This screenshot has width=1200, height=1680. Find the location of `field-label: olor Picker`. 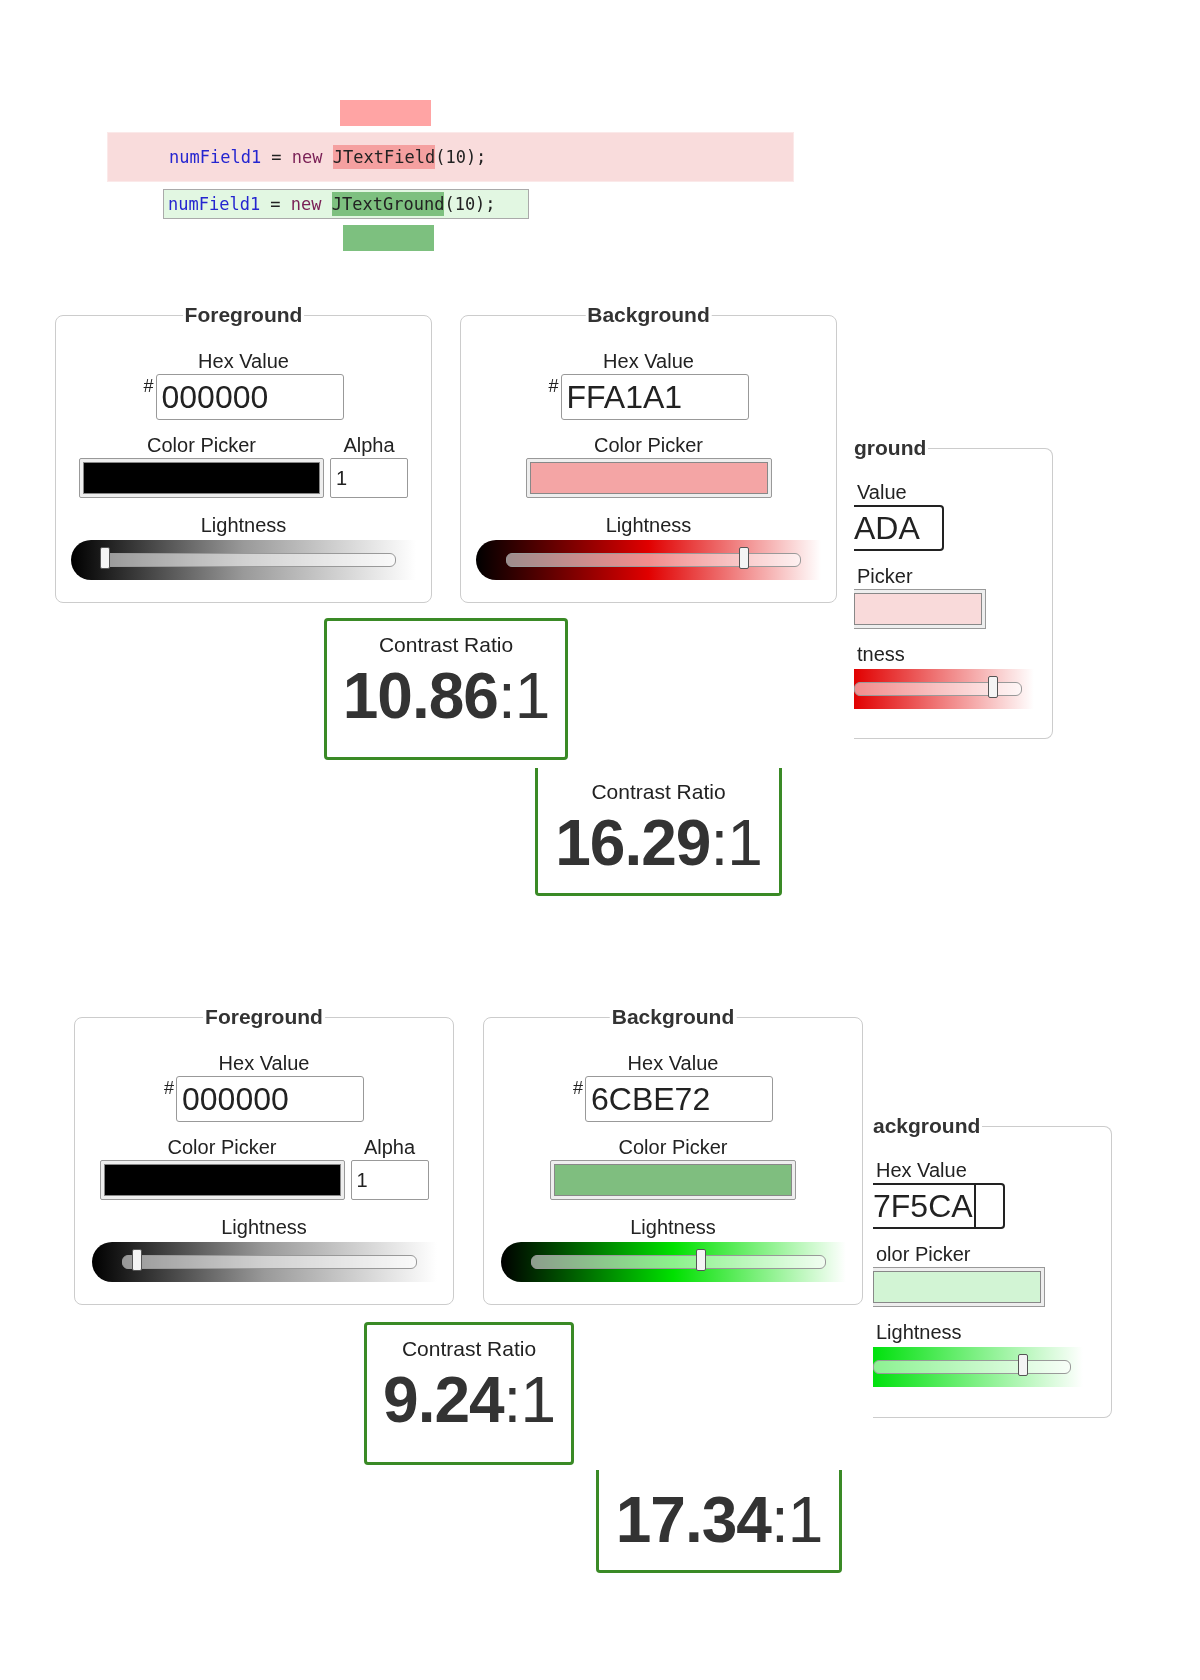

field-label: olor Picker is located at coordinates (923, 1254).